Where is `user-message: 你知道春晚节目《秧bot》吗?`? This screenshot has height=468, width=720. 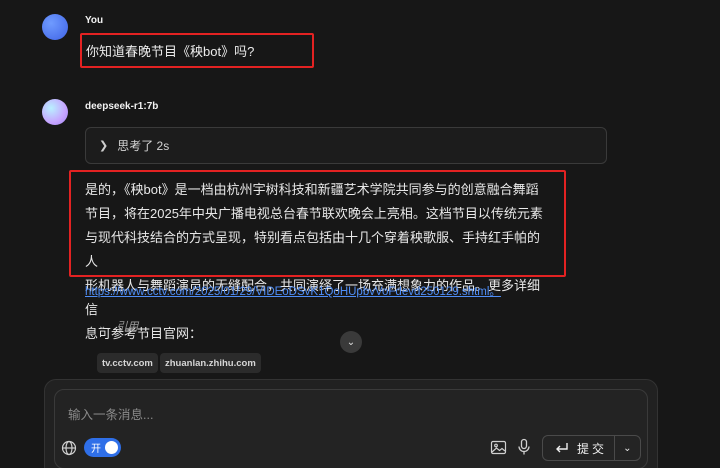
user-message: 你知道春晚节目《秧bot》吗? is located at coordinates (197, 50).